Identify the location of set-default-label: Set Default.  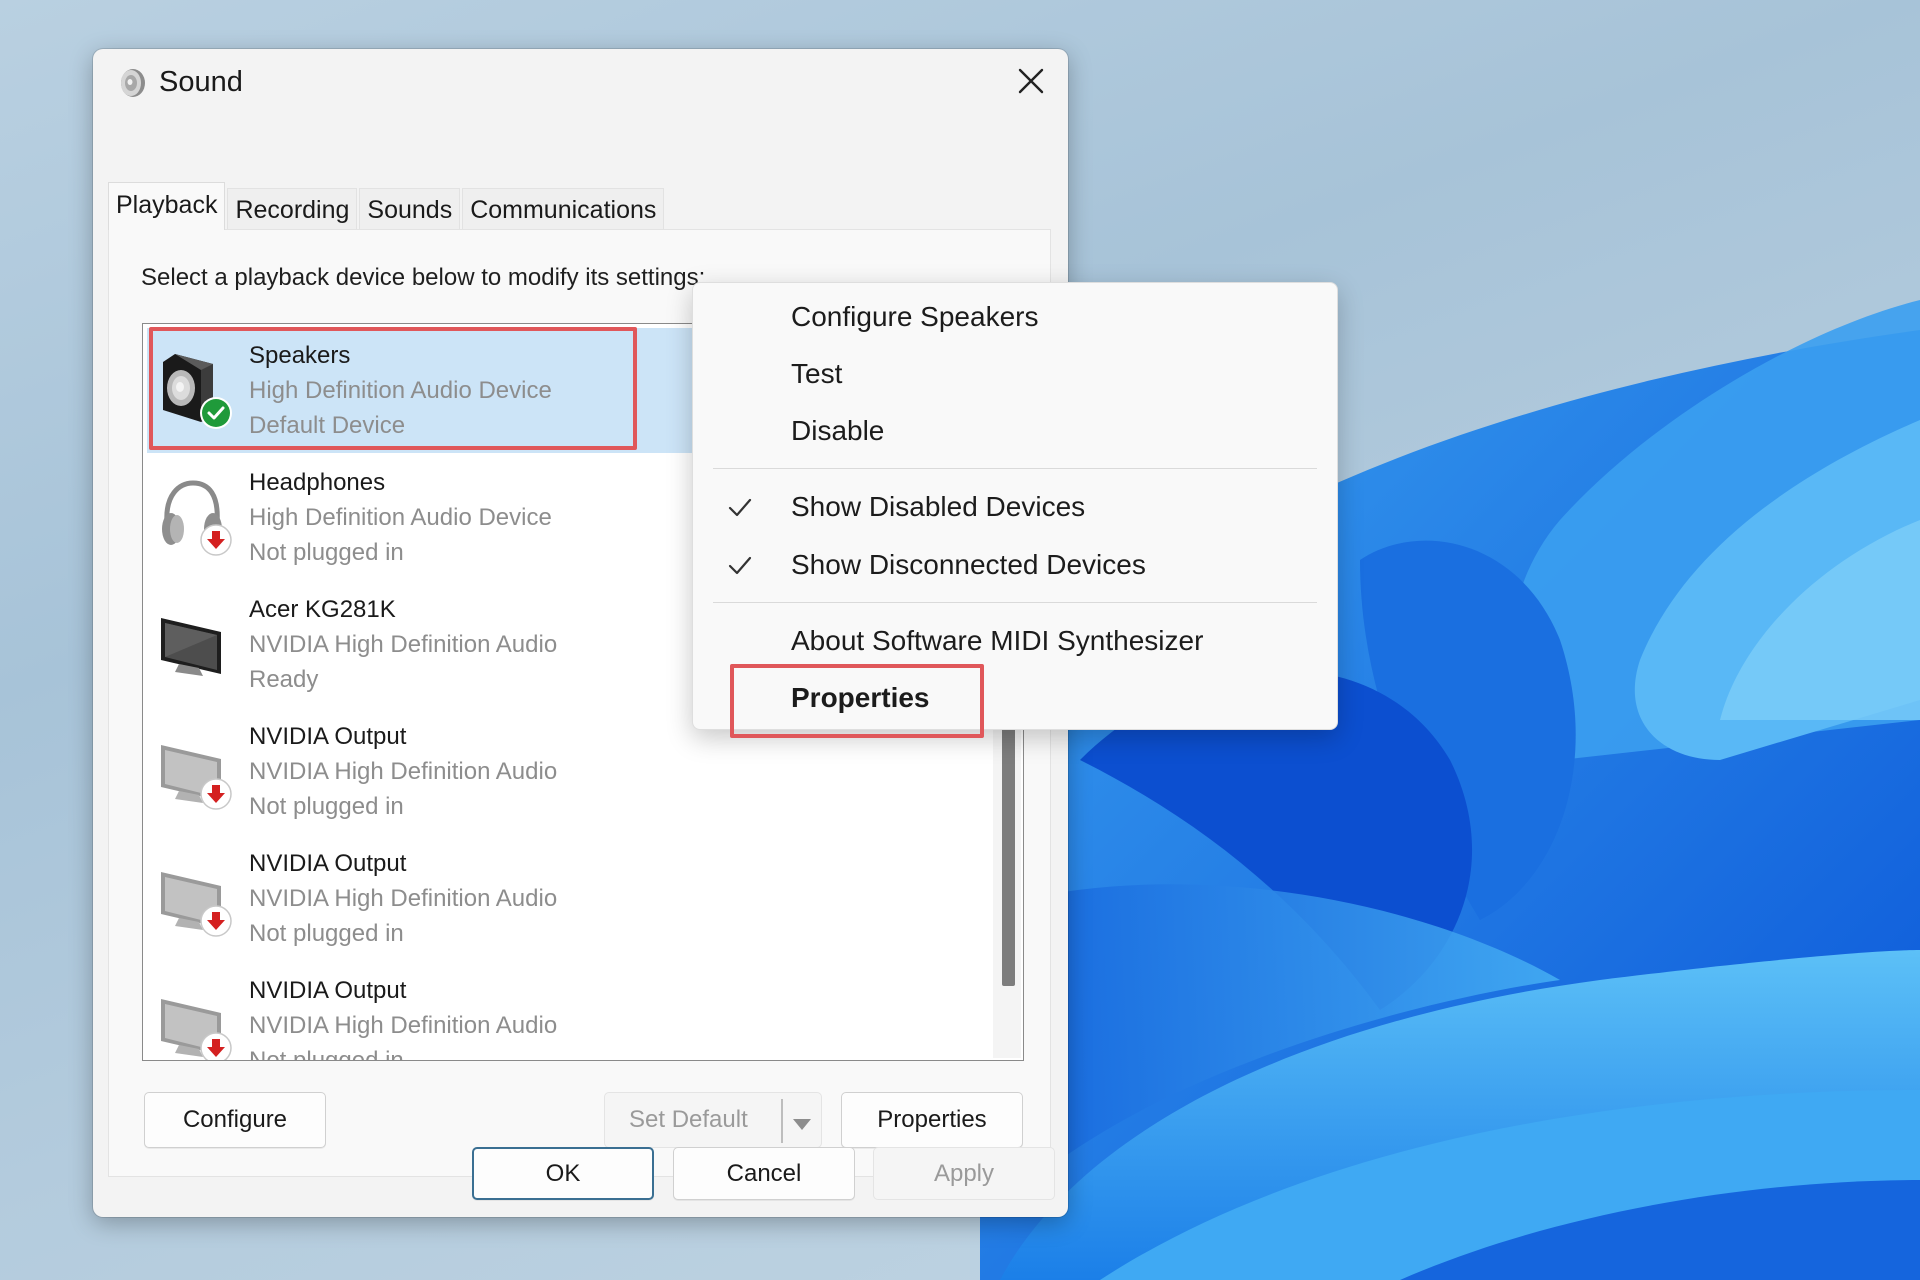
(688, 1119).